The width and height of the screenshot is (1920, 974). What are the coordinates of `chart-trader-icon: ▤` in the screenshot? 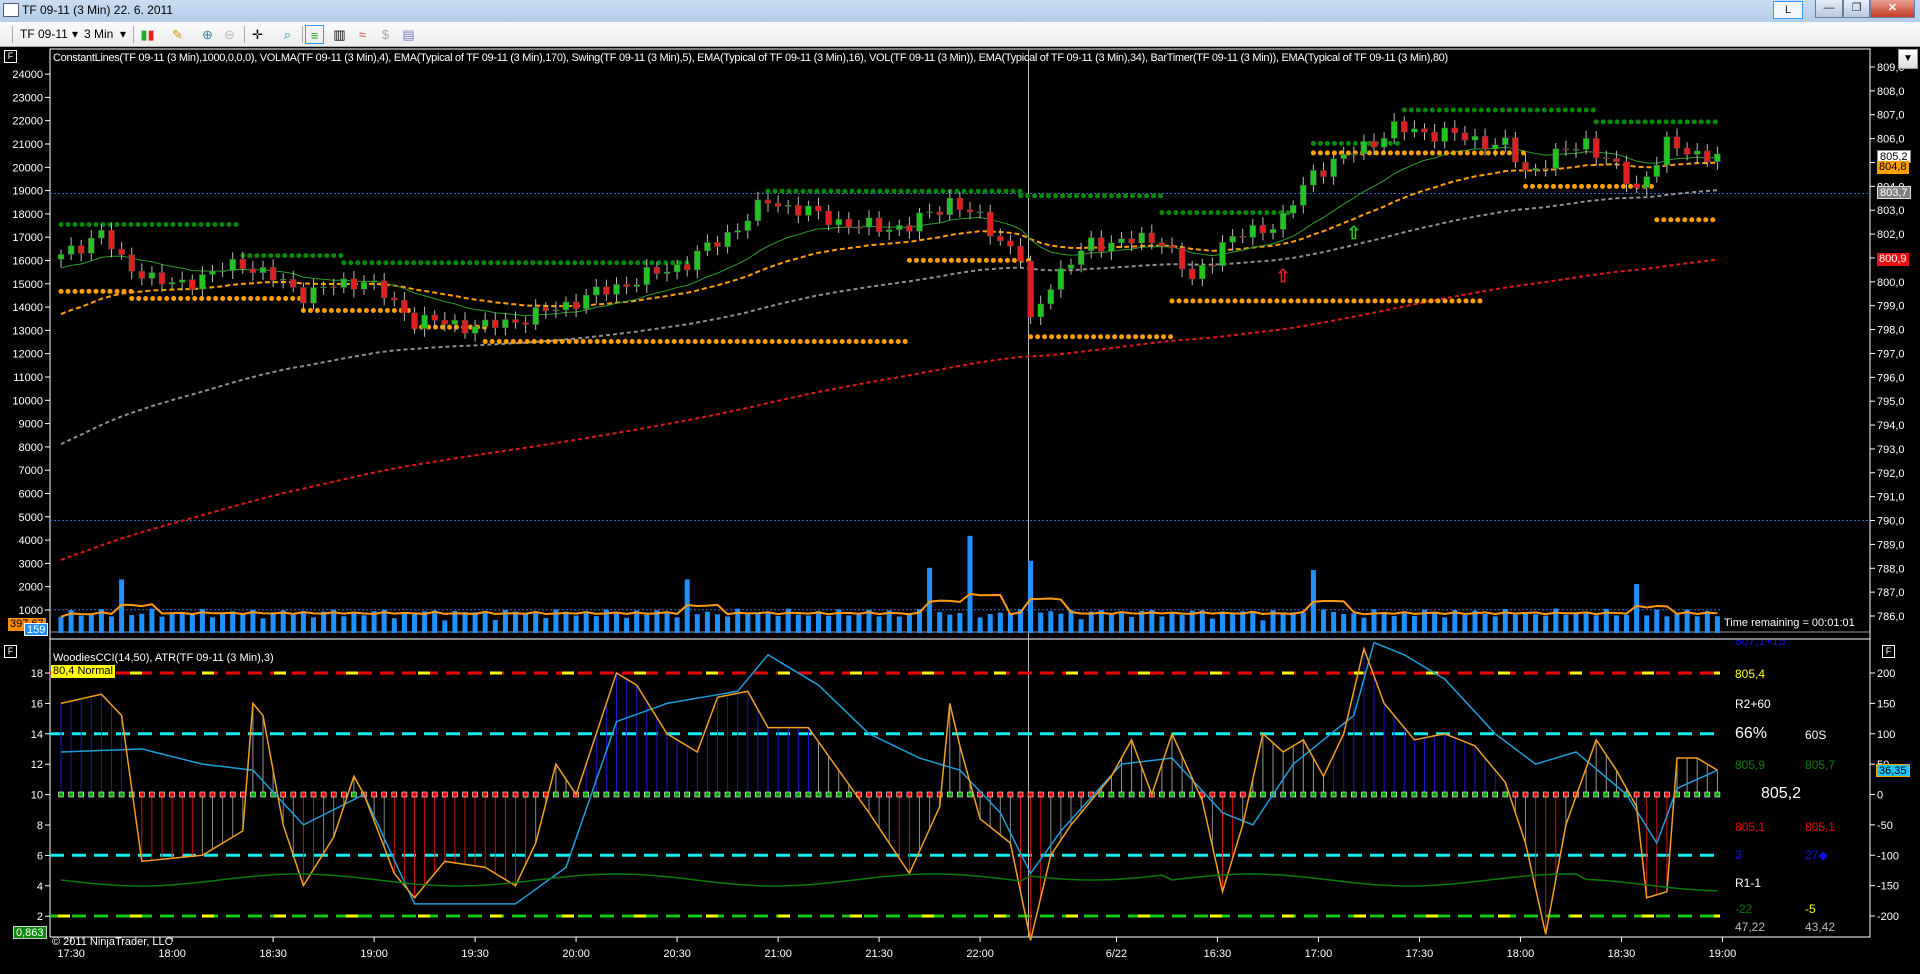 It's located at (408, 34).